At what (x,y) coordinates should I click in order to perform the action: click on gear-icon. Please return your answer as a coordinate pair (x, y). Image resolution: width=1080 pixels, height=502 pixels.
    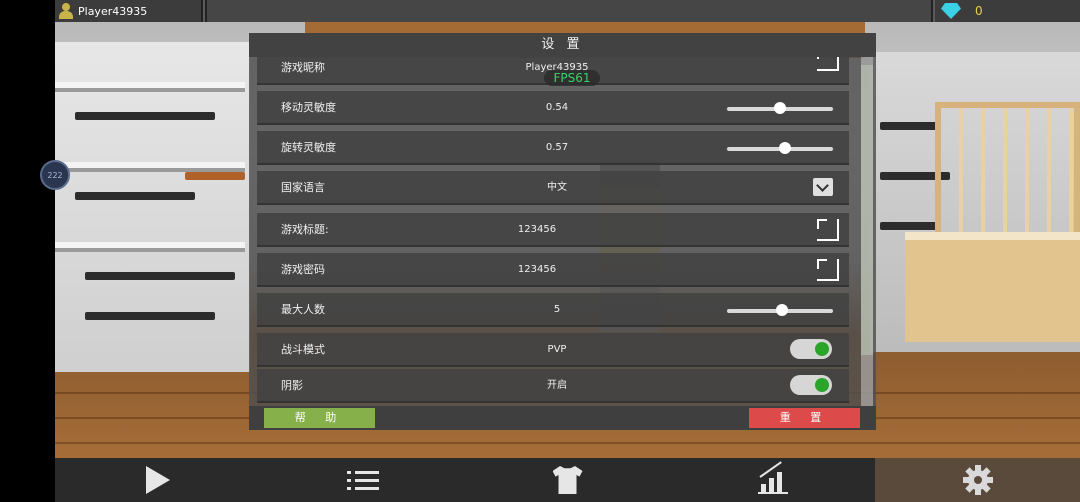
    Looking at the image, I should click on (977, 480).